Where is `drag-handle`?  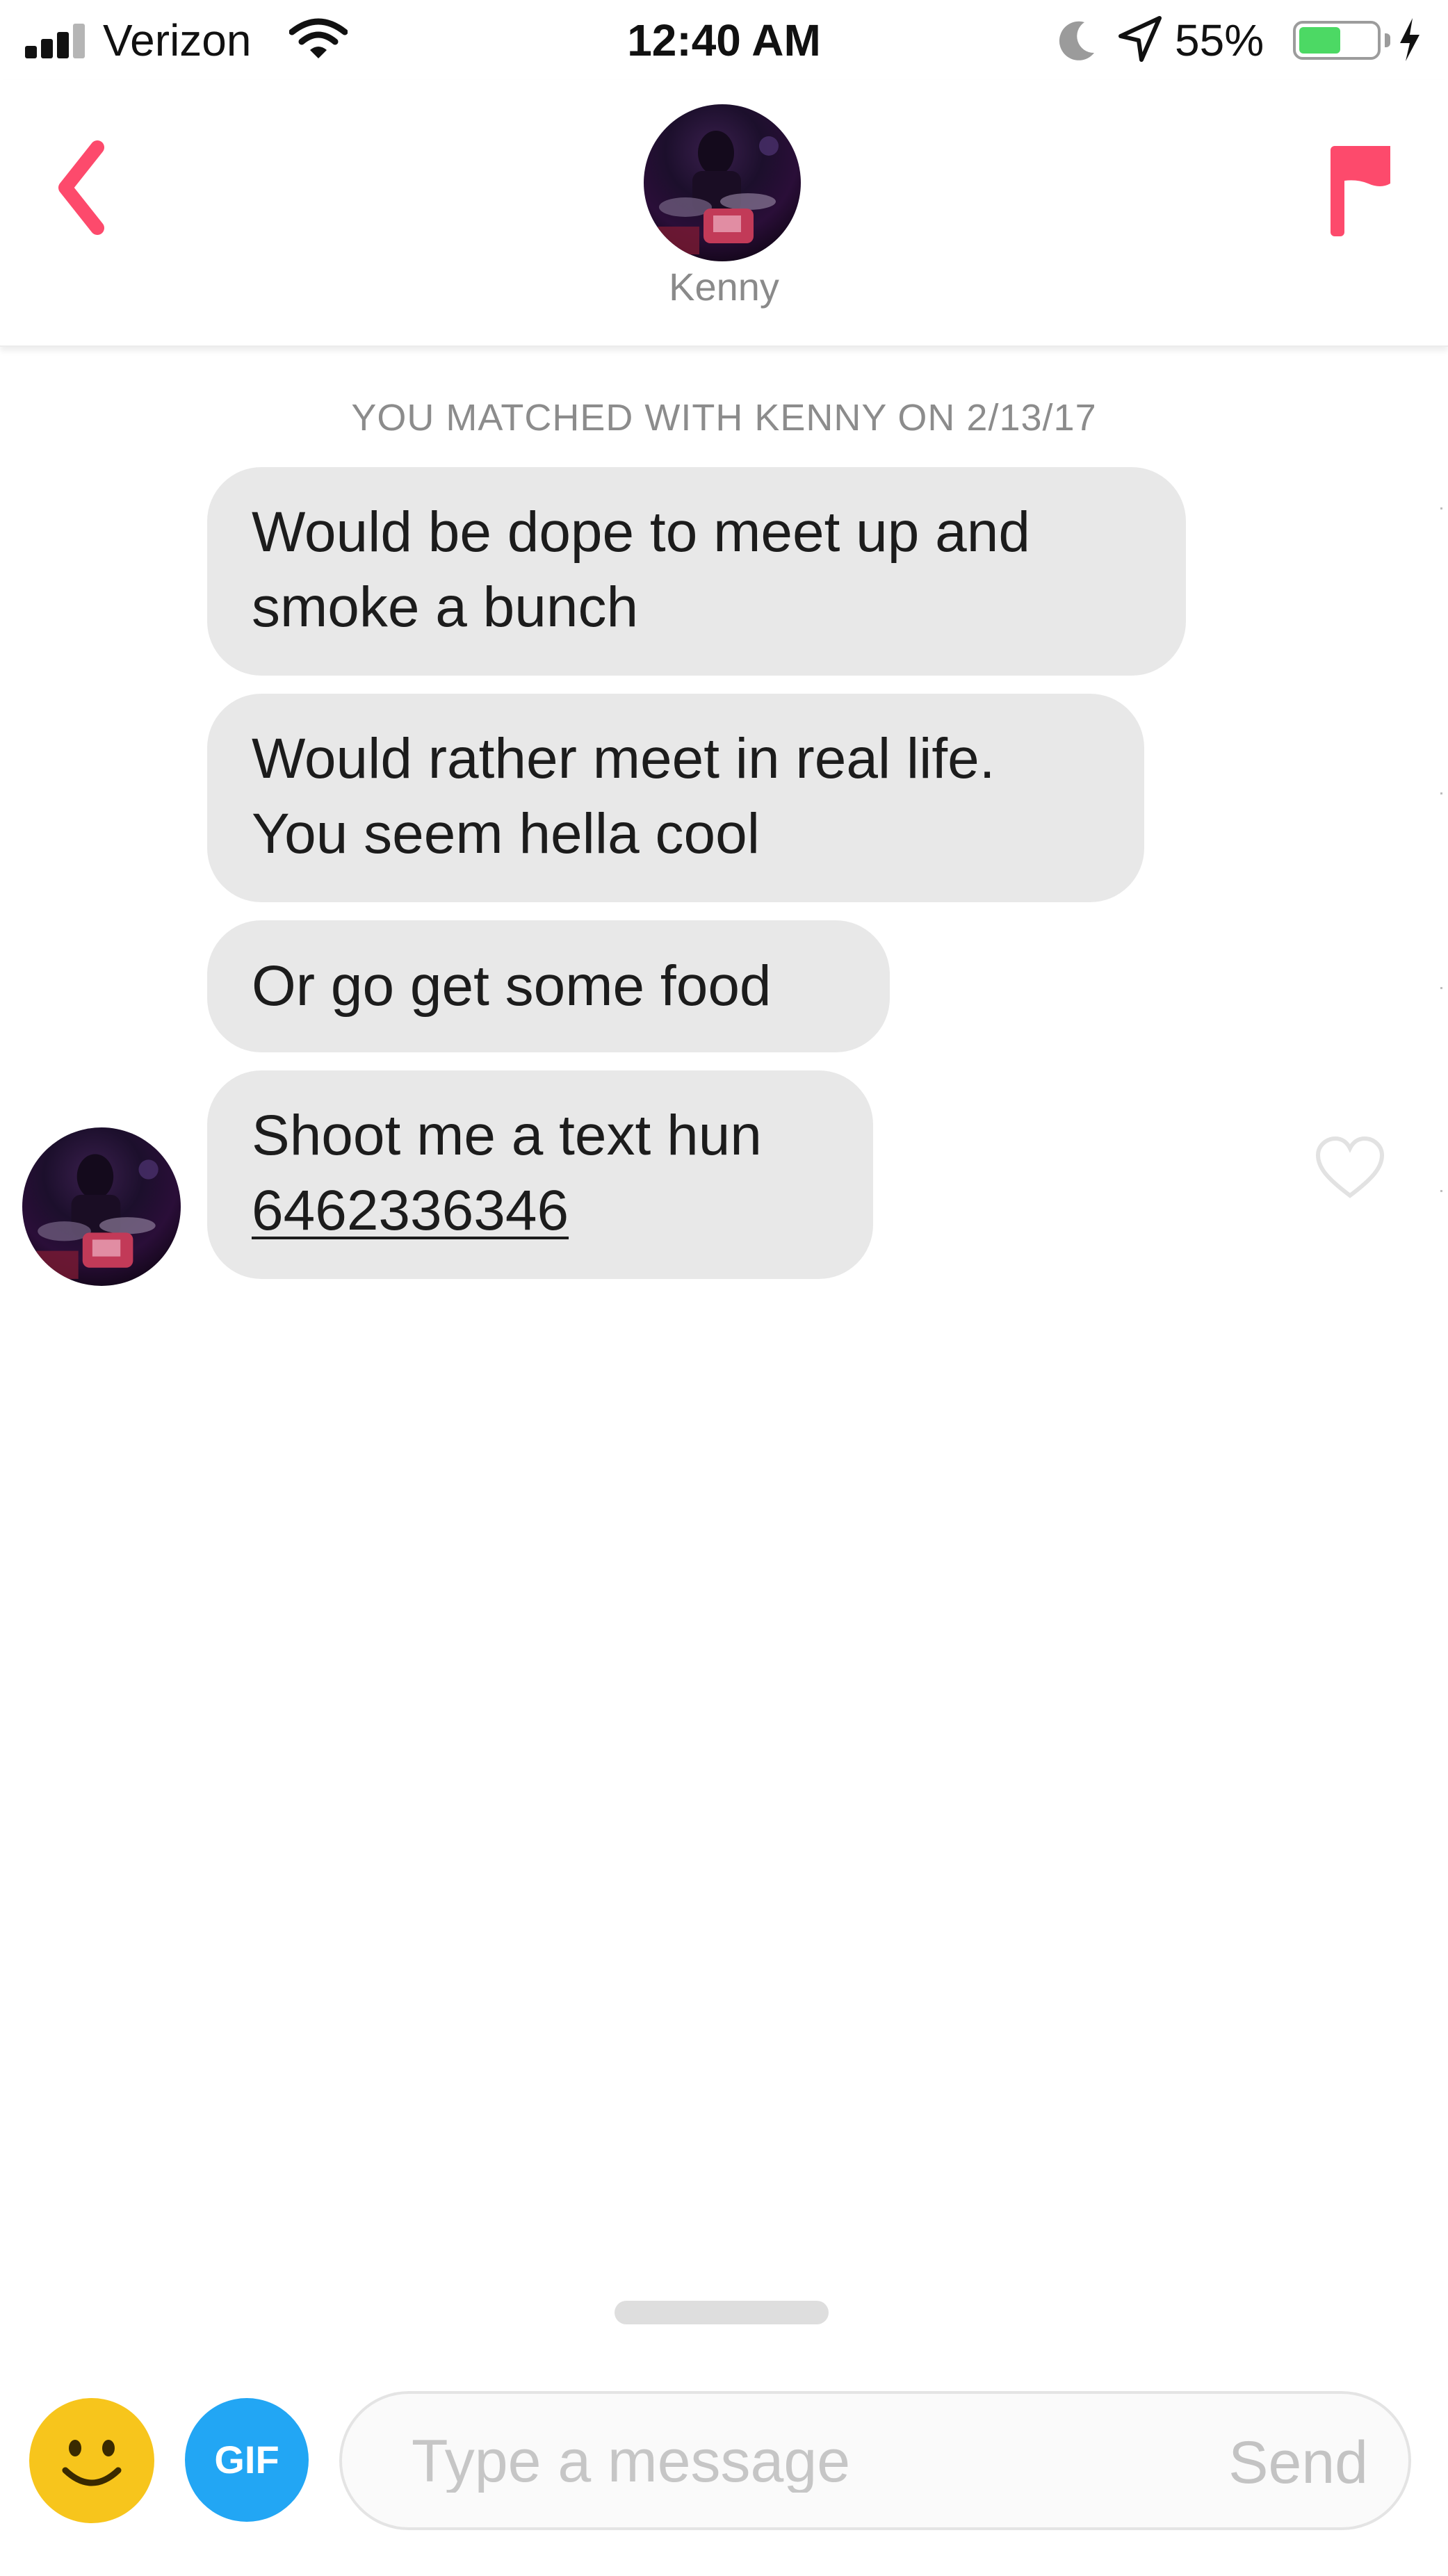 drag-handle is located at coordinates (722, 2312).